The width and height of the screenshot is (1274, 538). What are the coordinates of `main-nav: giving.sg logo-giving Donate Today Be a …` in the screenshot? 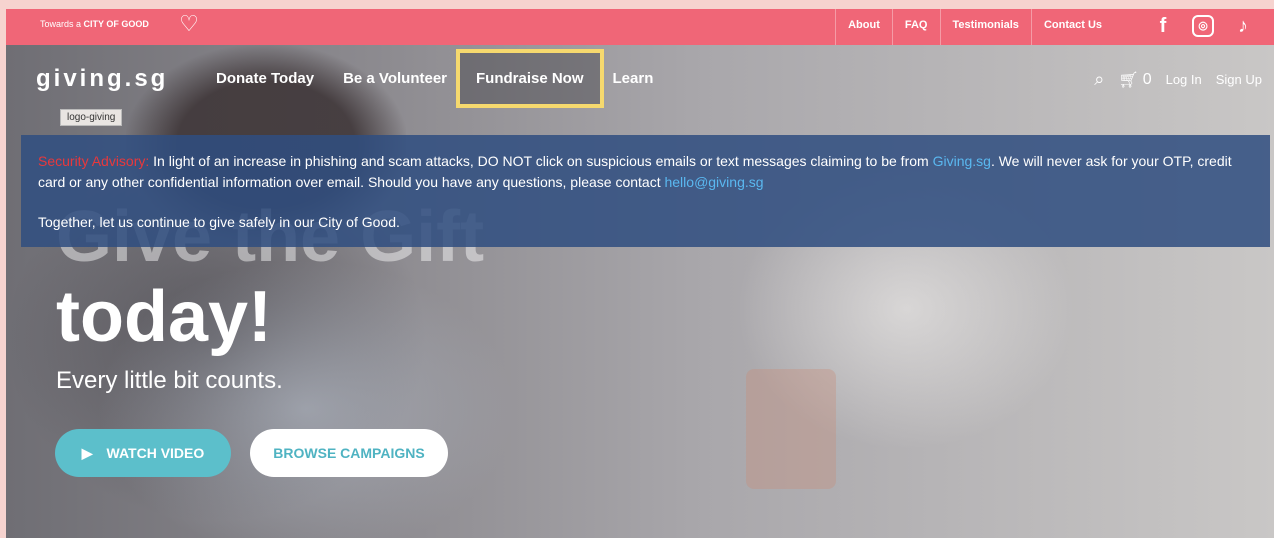 It's located at (640, 89).